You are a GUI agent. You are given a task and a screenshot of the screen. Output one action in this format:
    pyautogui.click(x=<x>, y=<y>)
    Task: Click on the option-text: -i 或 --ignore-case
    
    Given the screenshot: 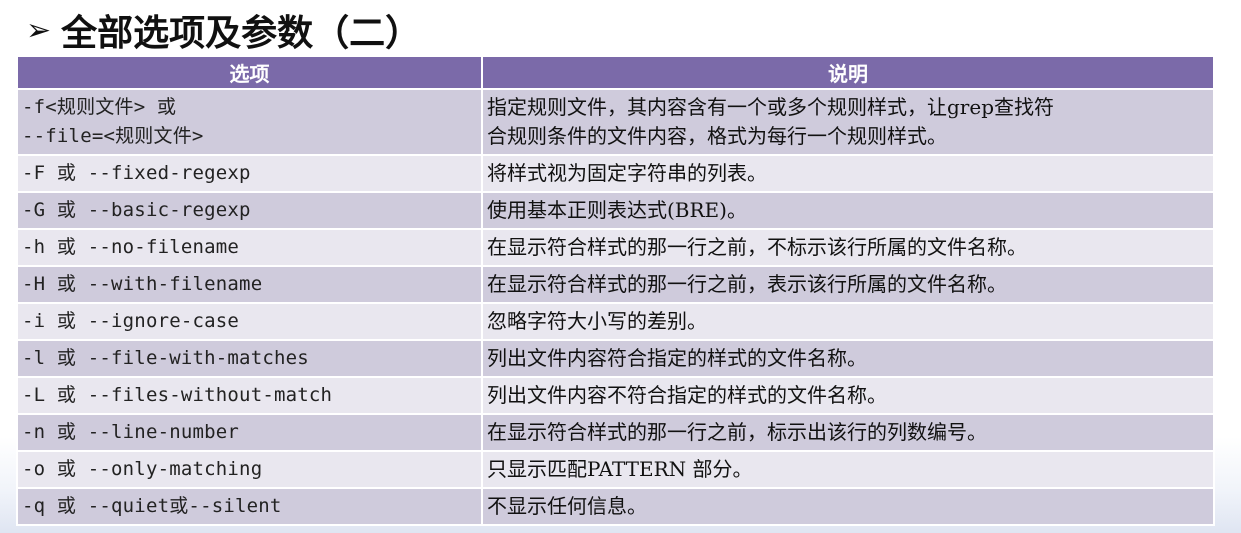 What is the action you would take?
    pyautogui.click(x=131, y=321)
    